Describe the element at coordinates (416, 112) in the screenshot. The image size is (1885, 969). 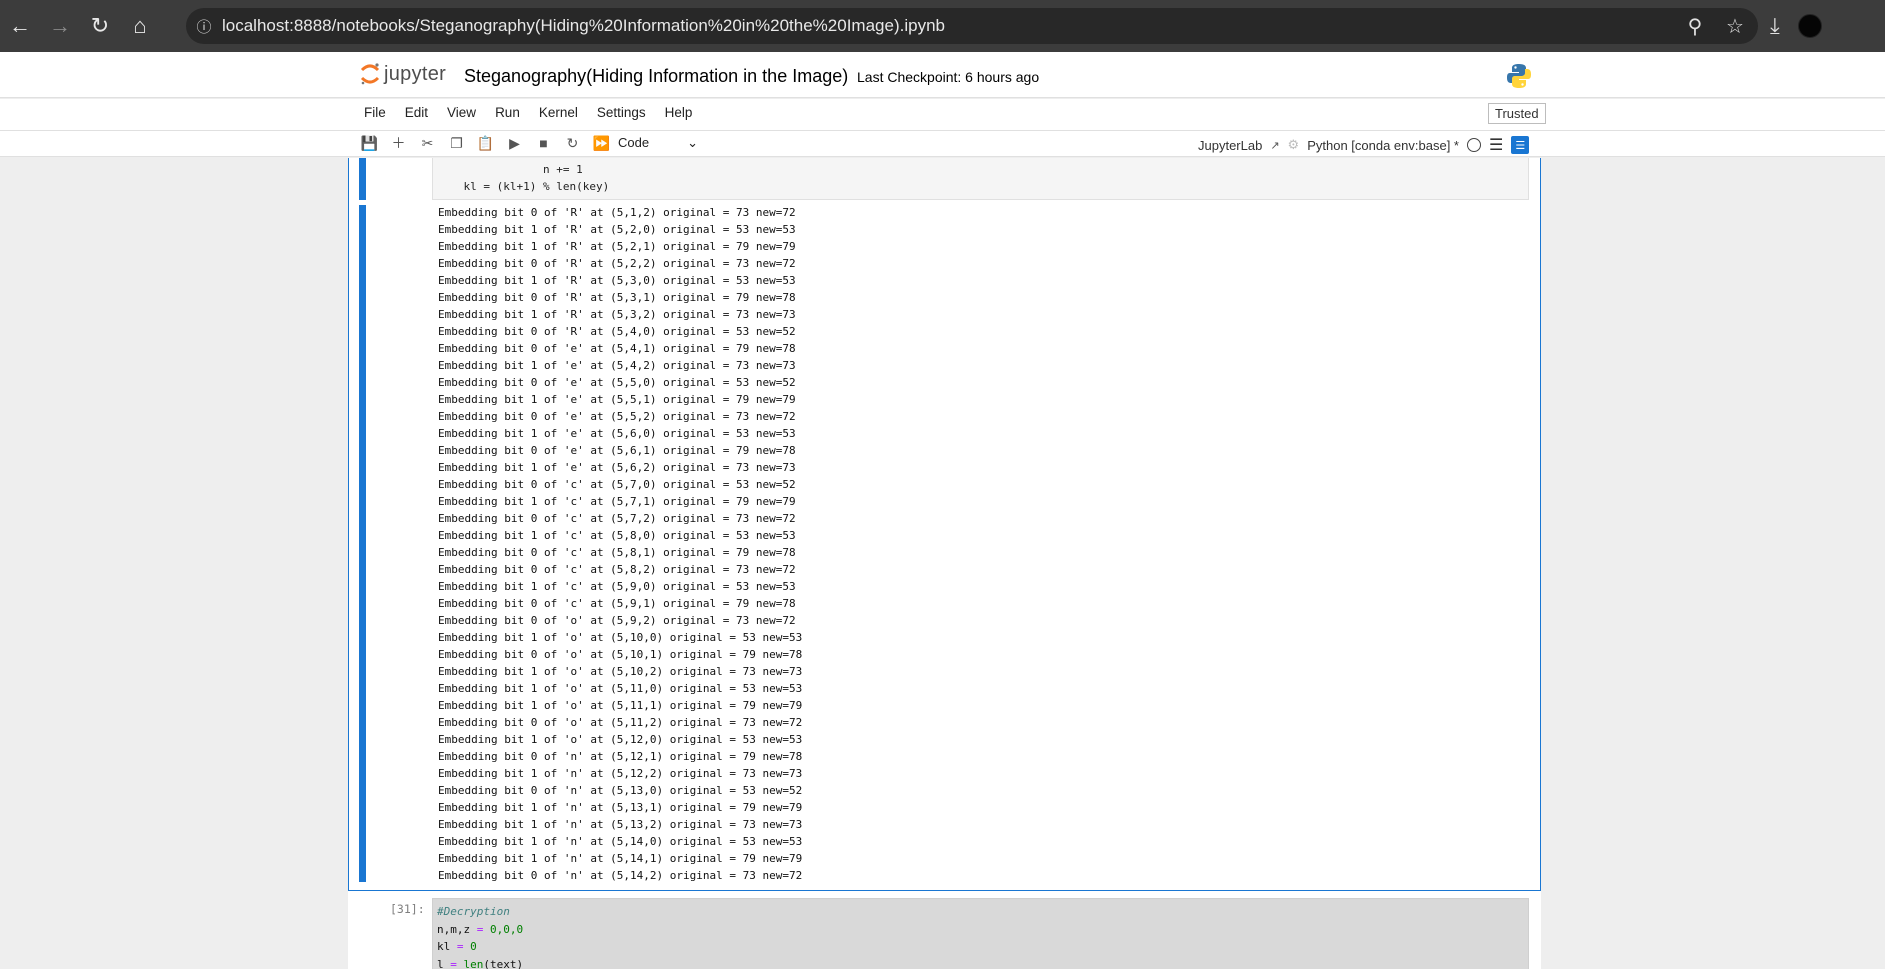
I see `menu-edit: Edit` at that location.